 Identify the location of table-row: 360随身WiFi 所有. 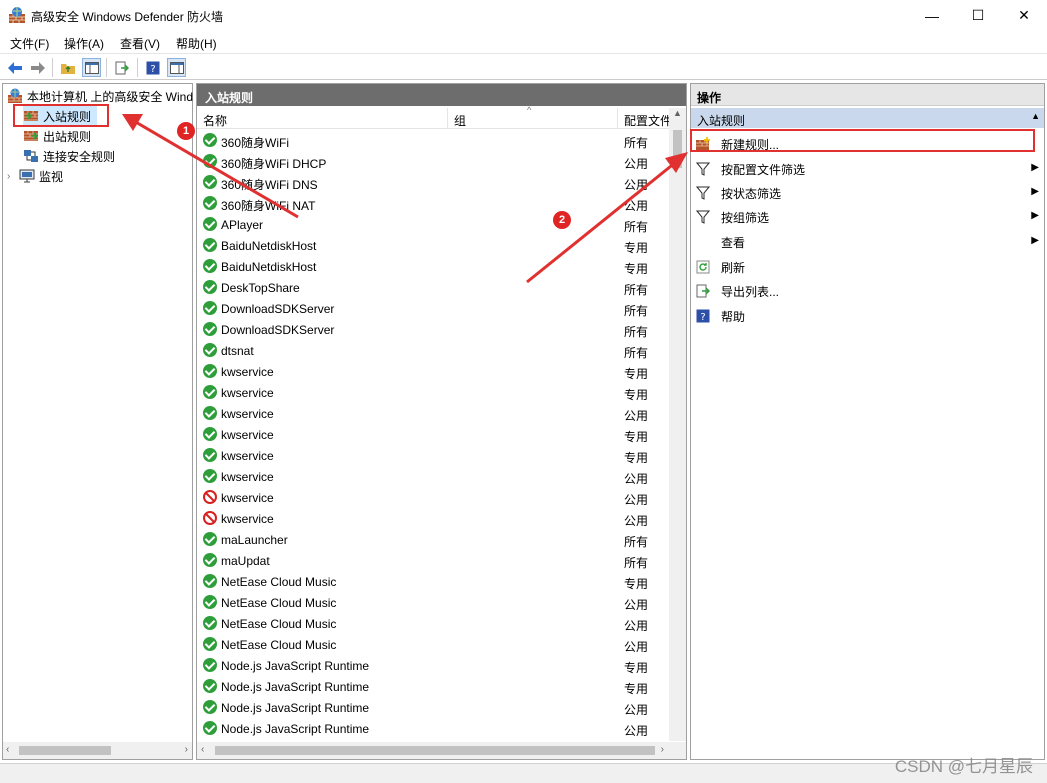
(434, 140).